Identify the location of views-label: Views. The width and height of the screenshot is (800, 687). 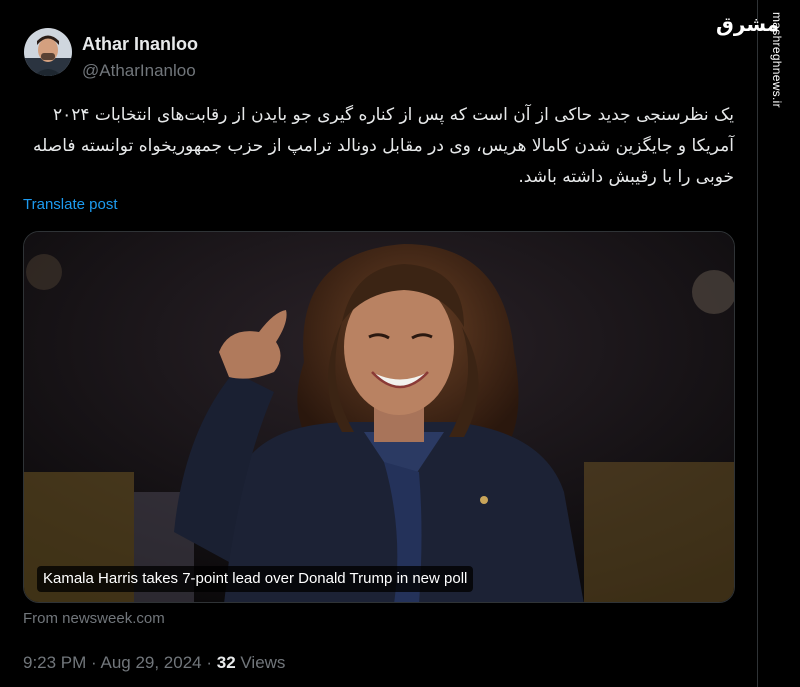
(260, 662).